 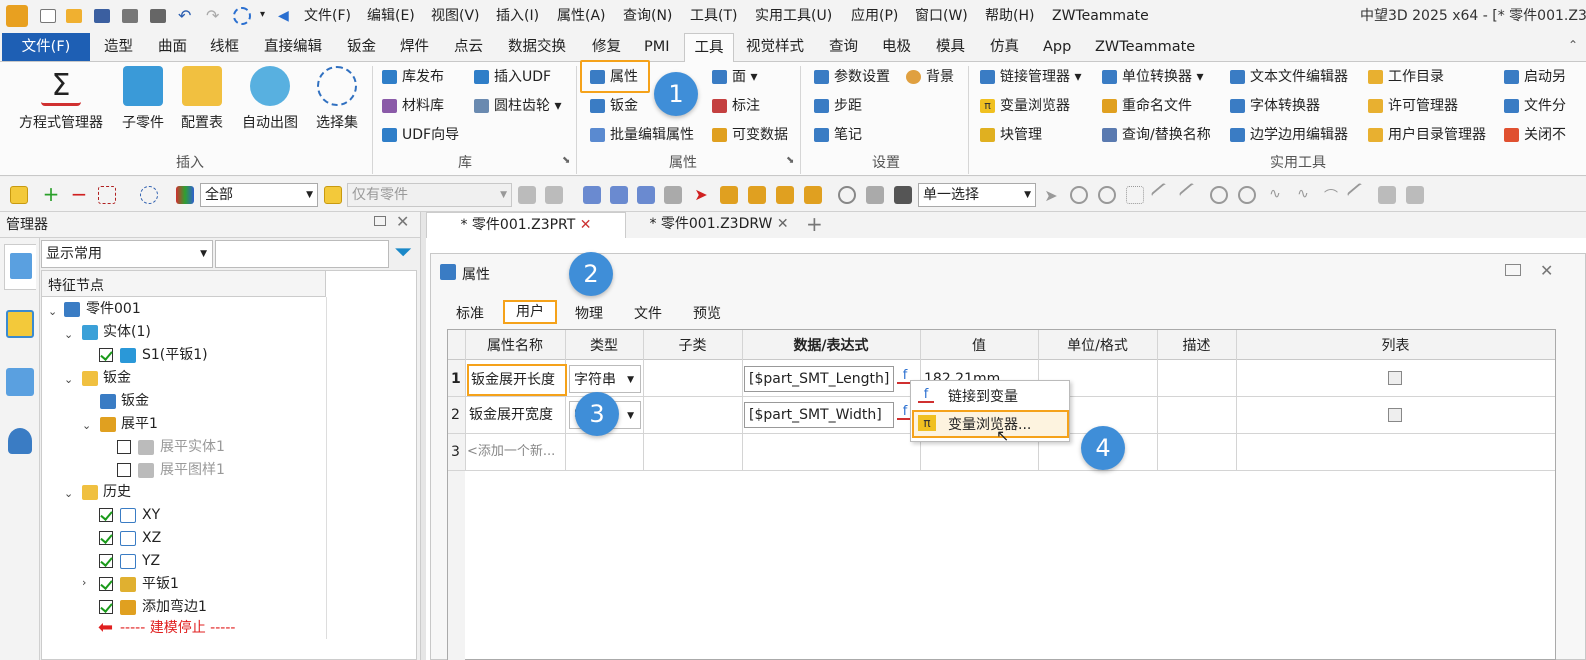 What do you see at coordinates (605, 379) in the screenshot?
I see `type-select: 字符串 ▼` at bounding box center [605, 379].